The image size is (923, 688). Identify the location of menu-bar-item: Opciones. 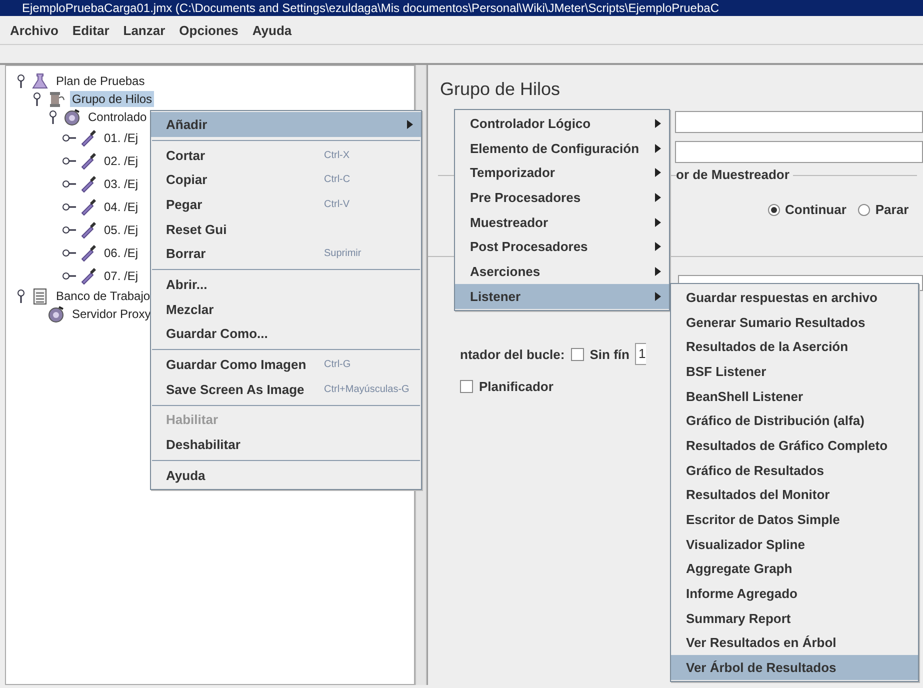
(208, 30).